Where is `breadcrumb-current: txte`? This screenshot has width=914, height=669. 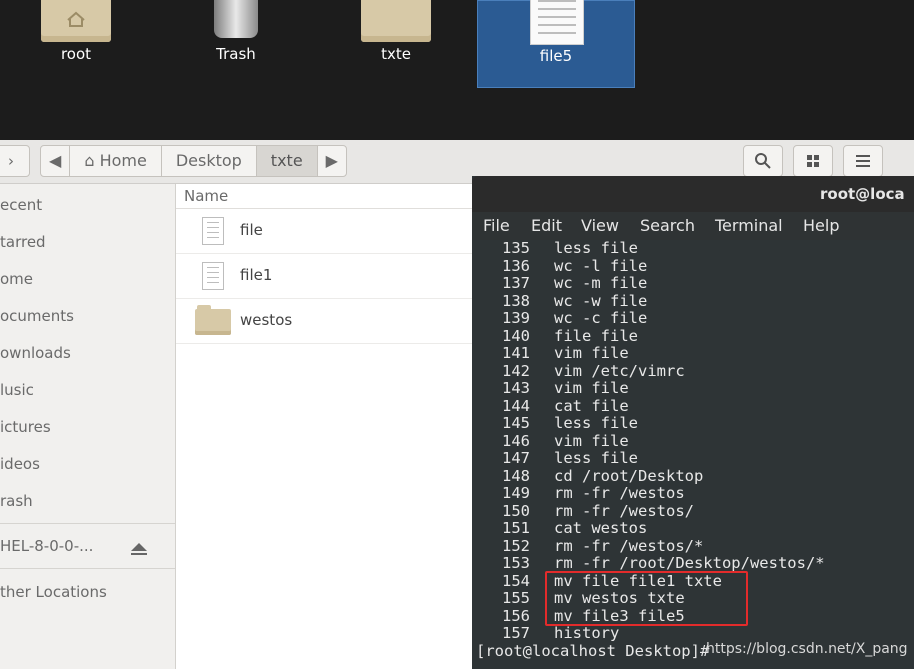 breadcrumb-current: txte is located at coordinates (287, 161).